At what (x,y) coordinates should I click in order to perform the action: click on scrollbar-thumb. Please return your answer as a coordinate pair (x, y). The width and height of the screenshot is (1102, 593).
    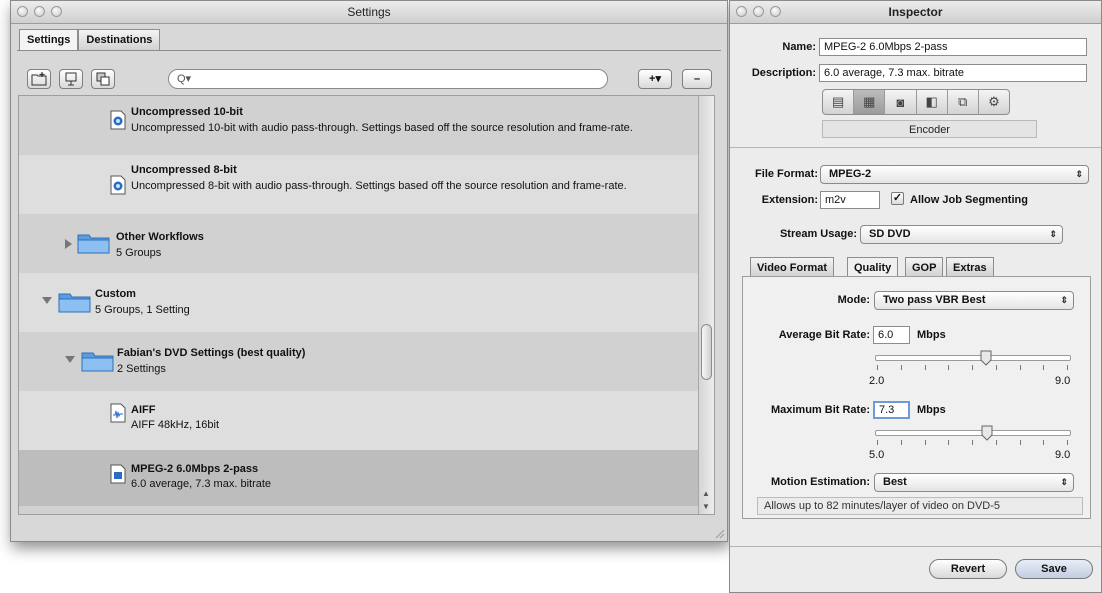
    Looking at the image, I should click on (706, 352).